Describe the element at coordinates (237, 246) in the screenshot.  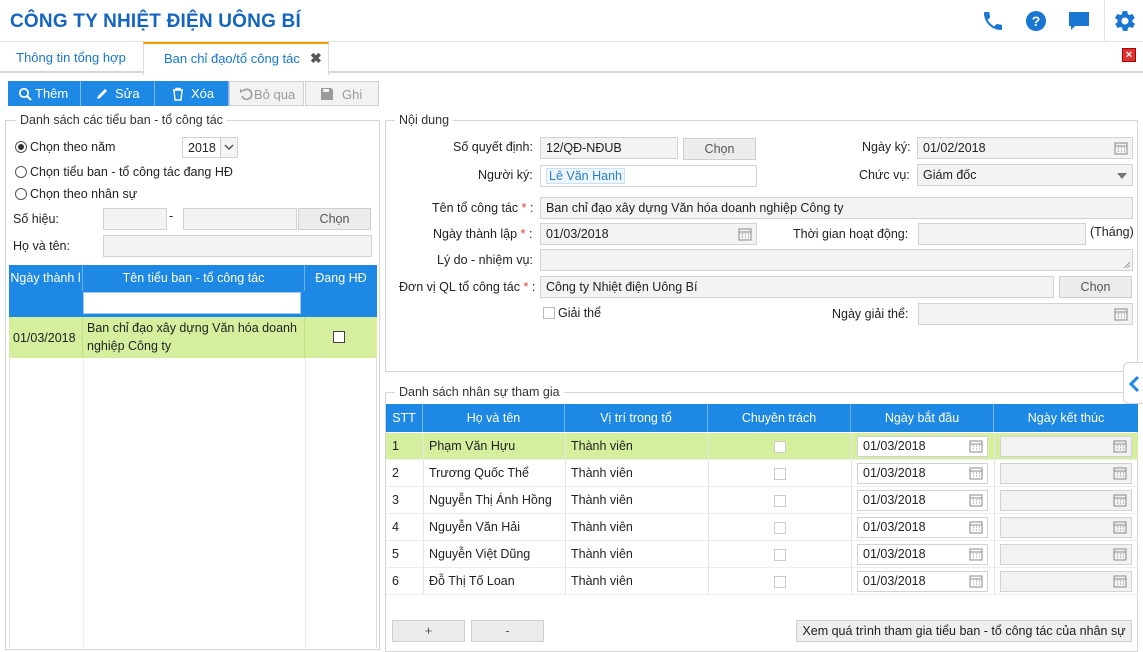
I see `fullname-input` at that location.